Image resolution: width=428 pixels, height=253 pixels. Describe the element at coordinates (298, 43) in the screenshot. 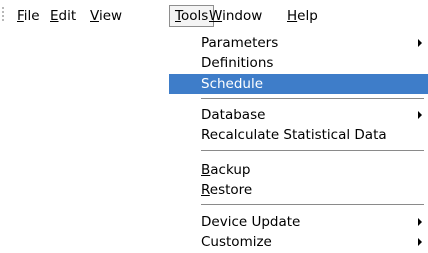

I see `menu-item-parameters: Parameters` at that location.